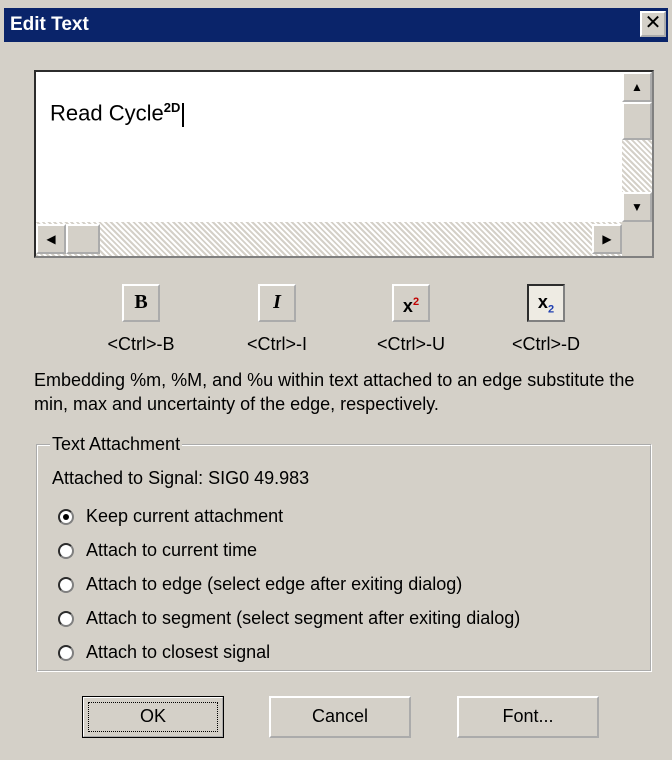 This screenshot has width=672, height=760. I want to click on editor-text: Read Cycle2D, so click(117, 113).